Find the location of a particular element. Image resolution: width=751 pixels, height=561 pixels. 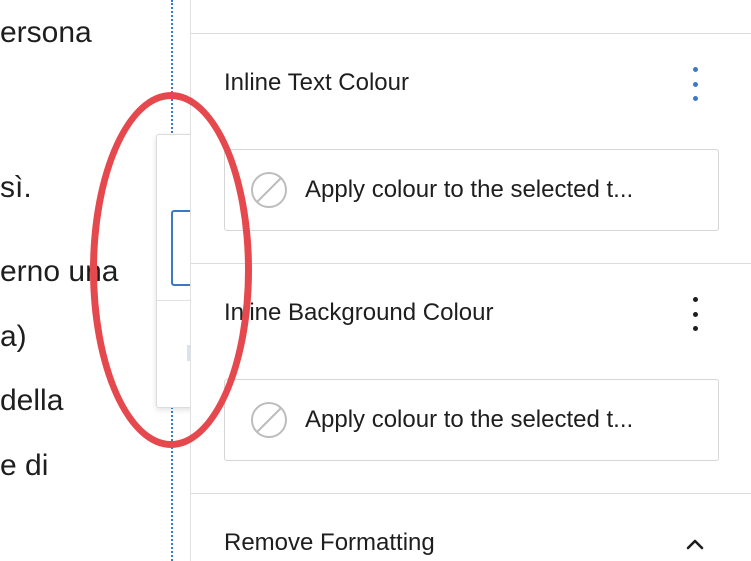

paragraph-text-line: erno una is located at coordinates (59, 271).